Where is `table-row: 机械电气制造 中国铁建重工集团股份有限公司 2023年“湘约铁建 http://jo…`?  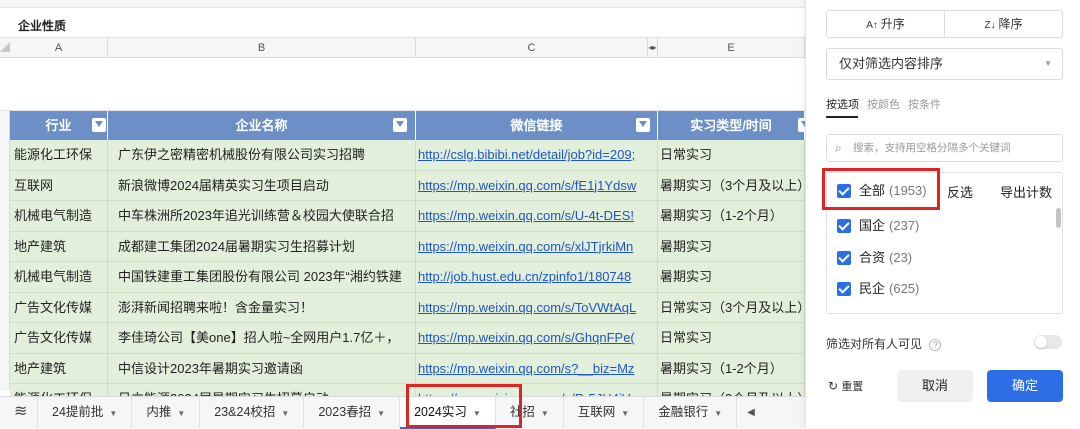
table-row: 机械电气制造 中国铁建重工集团股份有限公司 2023年“湘约铁建 http://jo… is located at coordinates (407, 277).